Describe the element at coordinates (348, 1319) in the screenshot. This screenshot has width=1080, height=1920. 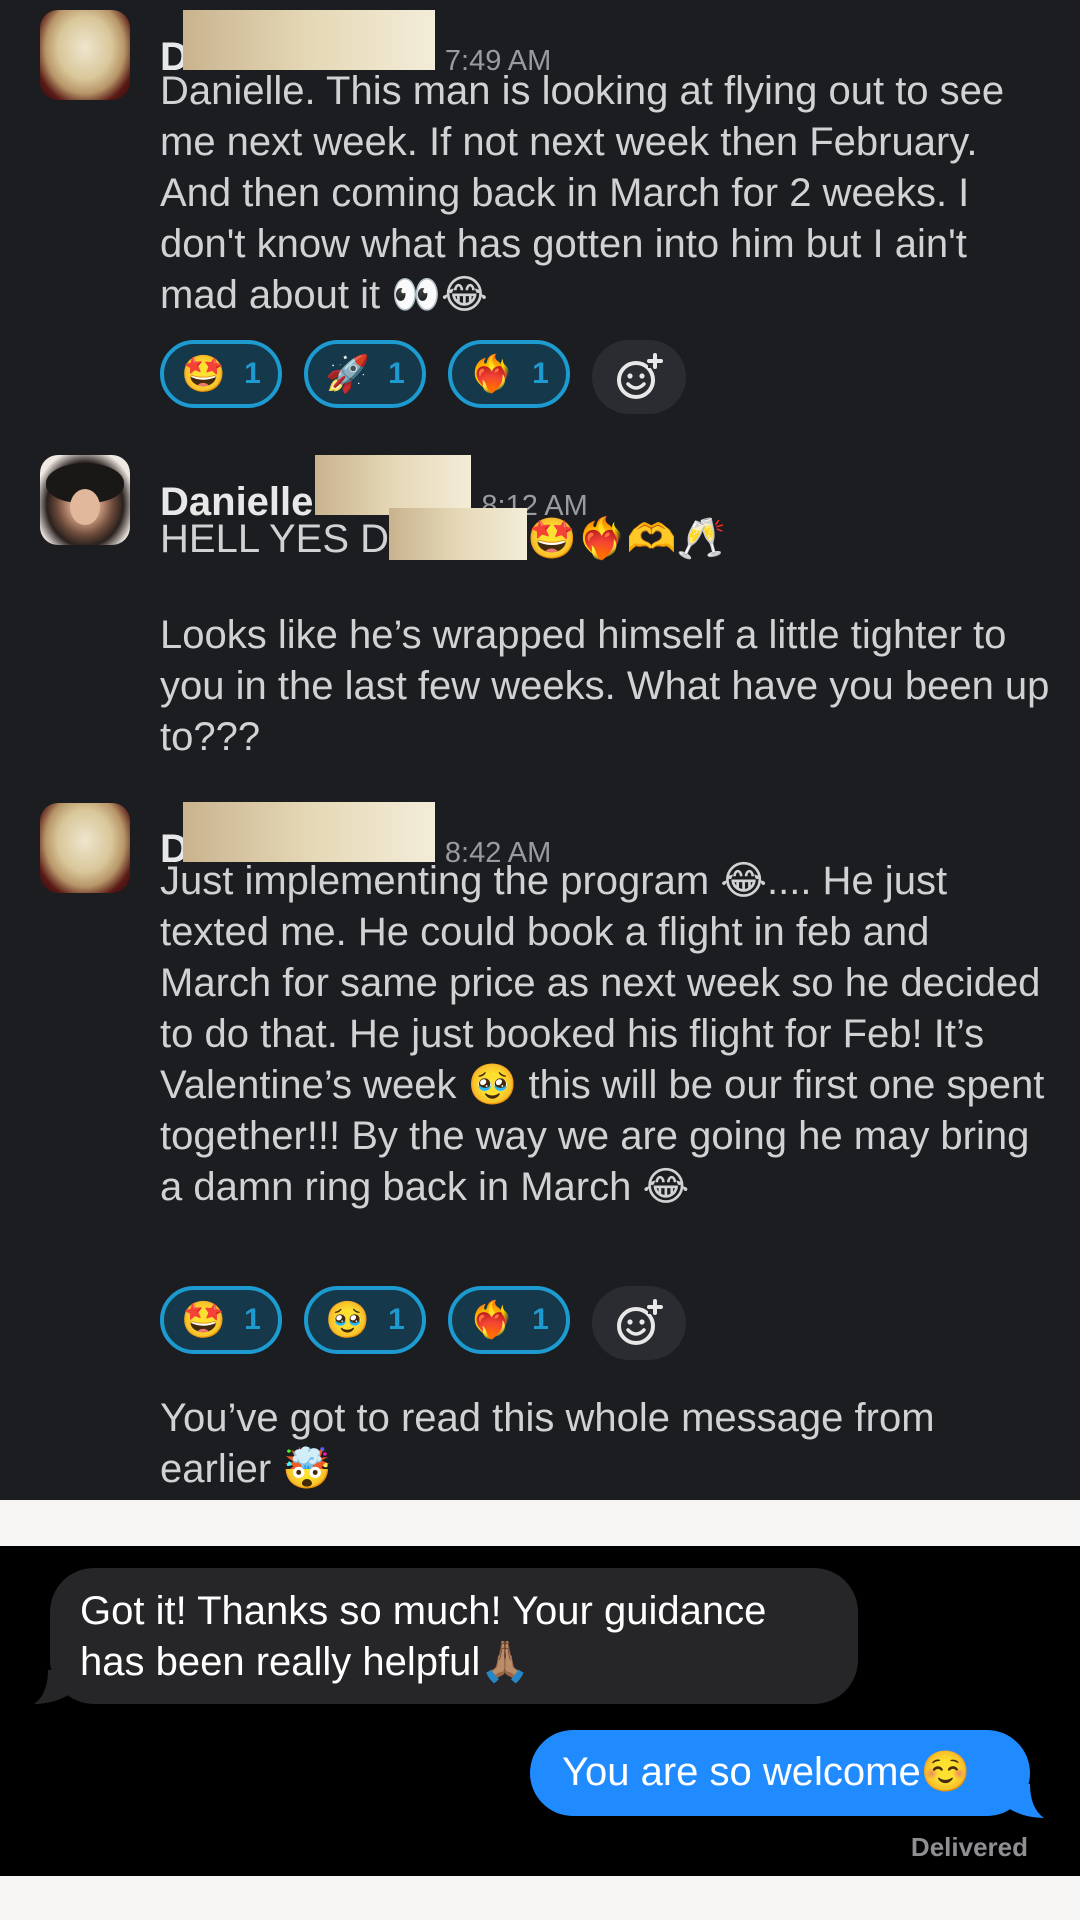
I see `pleading-face-emoji-icon: 🥹` at that location.